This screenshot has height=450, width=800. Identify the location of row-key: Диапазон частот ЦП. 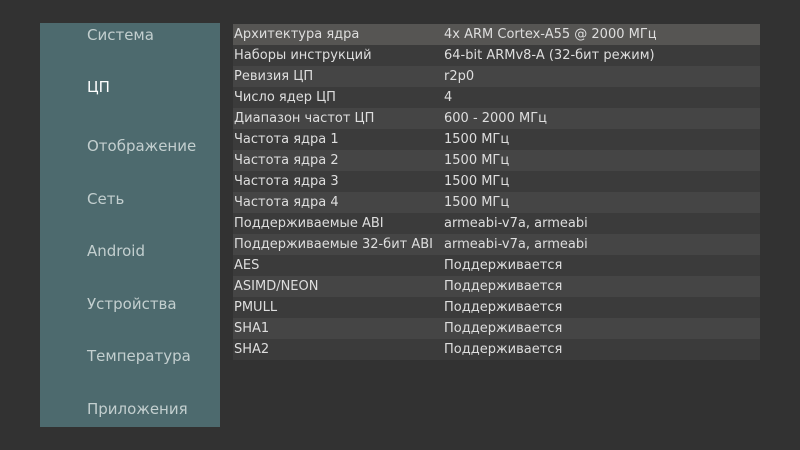
(304, 118).